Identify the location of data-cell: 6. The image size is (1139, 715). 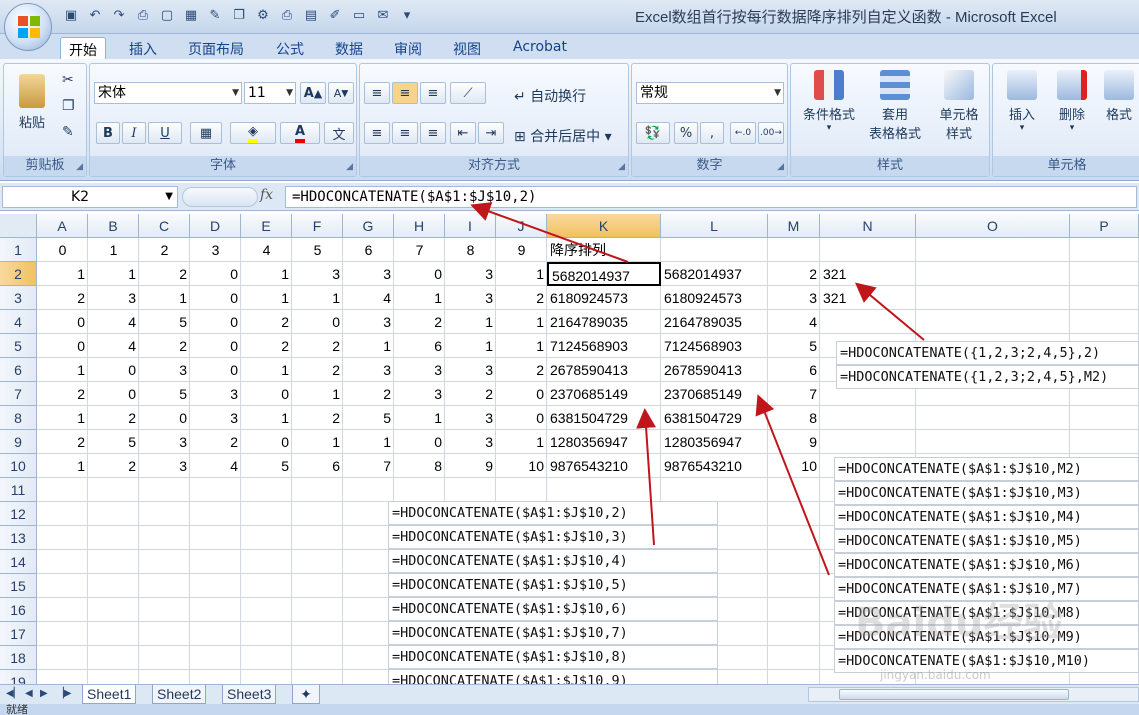
(317, 466).